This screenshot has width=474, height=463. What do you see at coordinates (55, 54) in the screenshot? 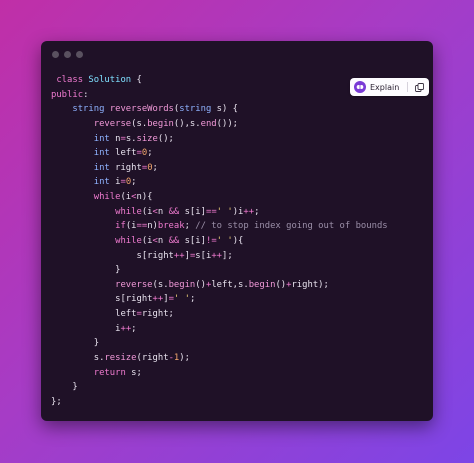
I see `close-dot` at bounding box center [55, 54].